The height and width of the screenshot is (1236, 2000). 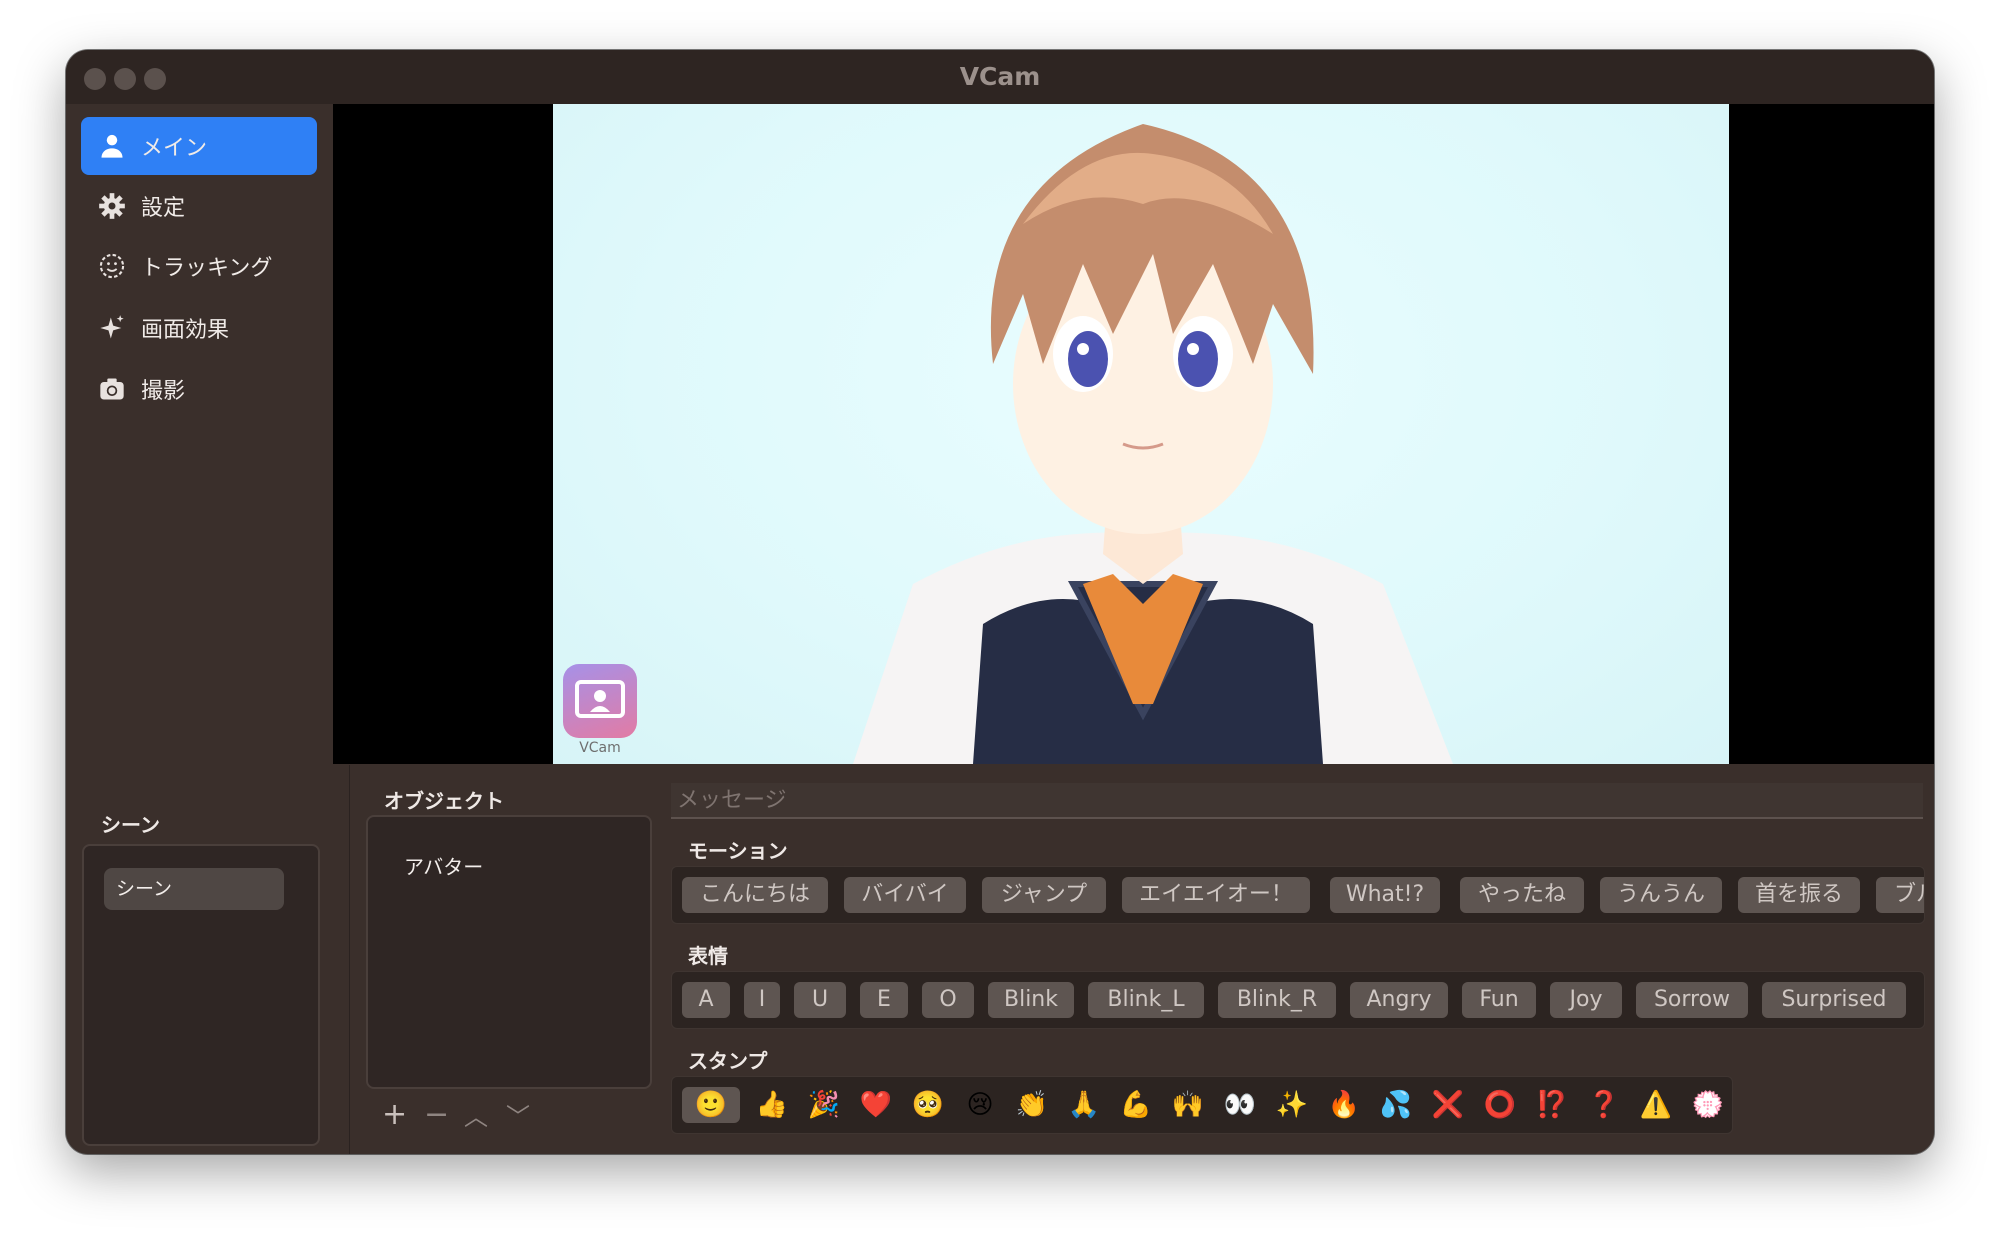 I want to click on expression-button-surprised: Surprised, so click(x=1834, y=1000).